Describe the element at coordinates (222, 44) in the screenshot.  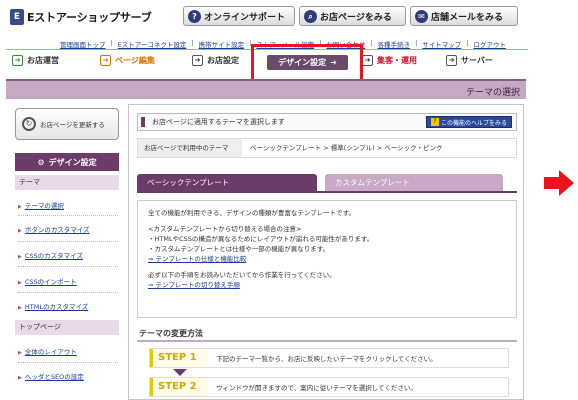
I see `link-mobile-settings: 携帯サイト設定` at that location.